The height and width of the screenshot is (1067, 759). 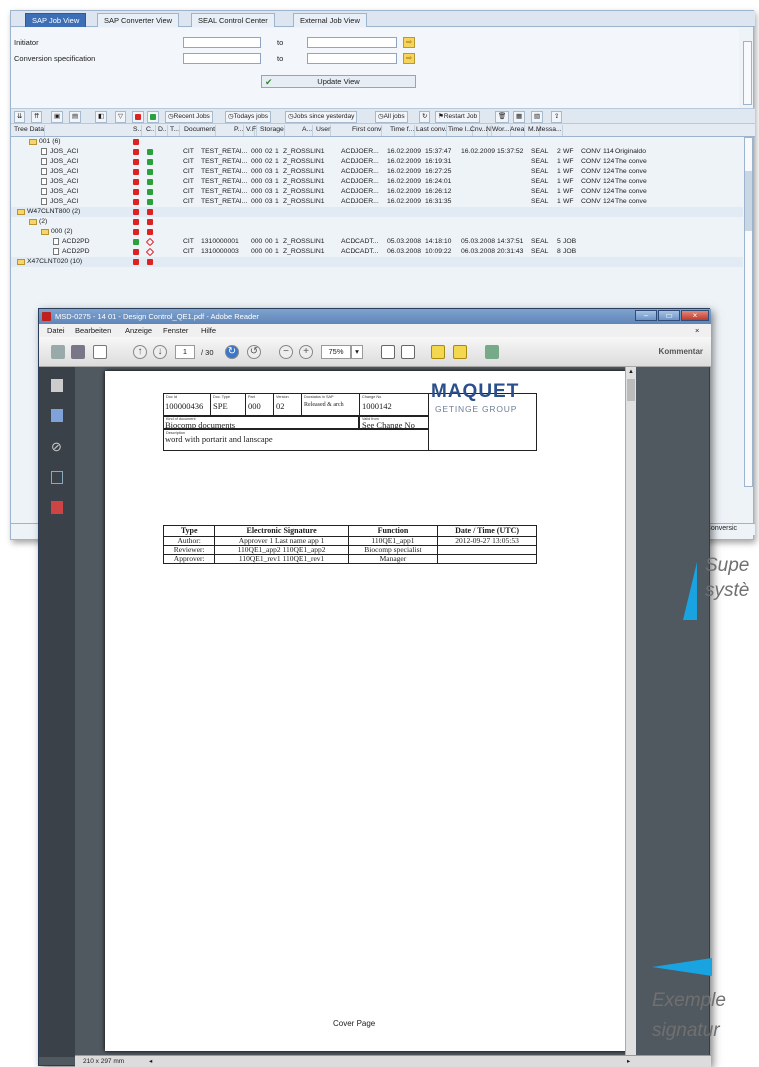 What do you see at coordinates (408, 352) in the screenshot?
I see `fit-page-view-icon` at bounding box center [408, 352].